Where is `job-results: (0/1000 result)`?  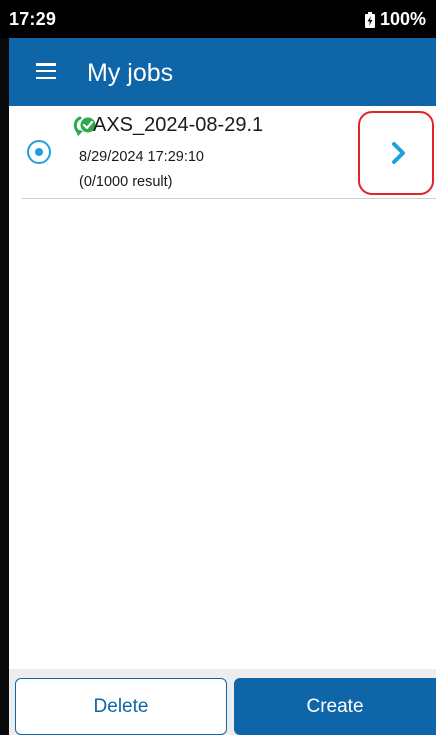 job-results: (0/1000 result) is located at coordinates (126, 182).